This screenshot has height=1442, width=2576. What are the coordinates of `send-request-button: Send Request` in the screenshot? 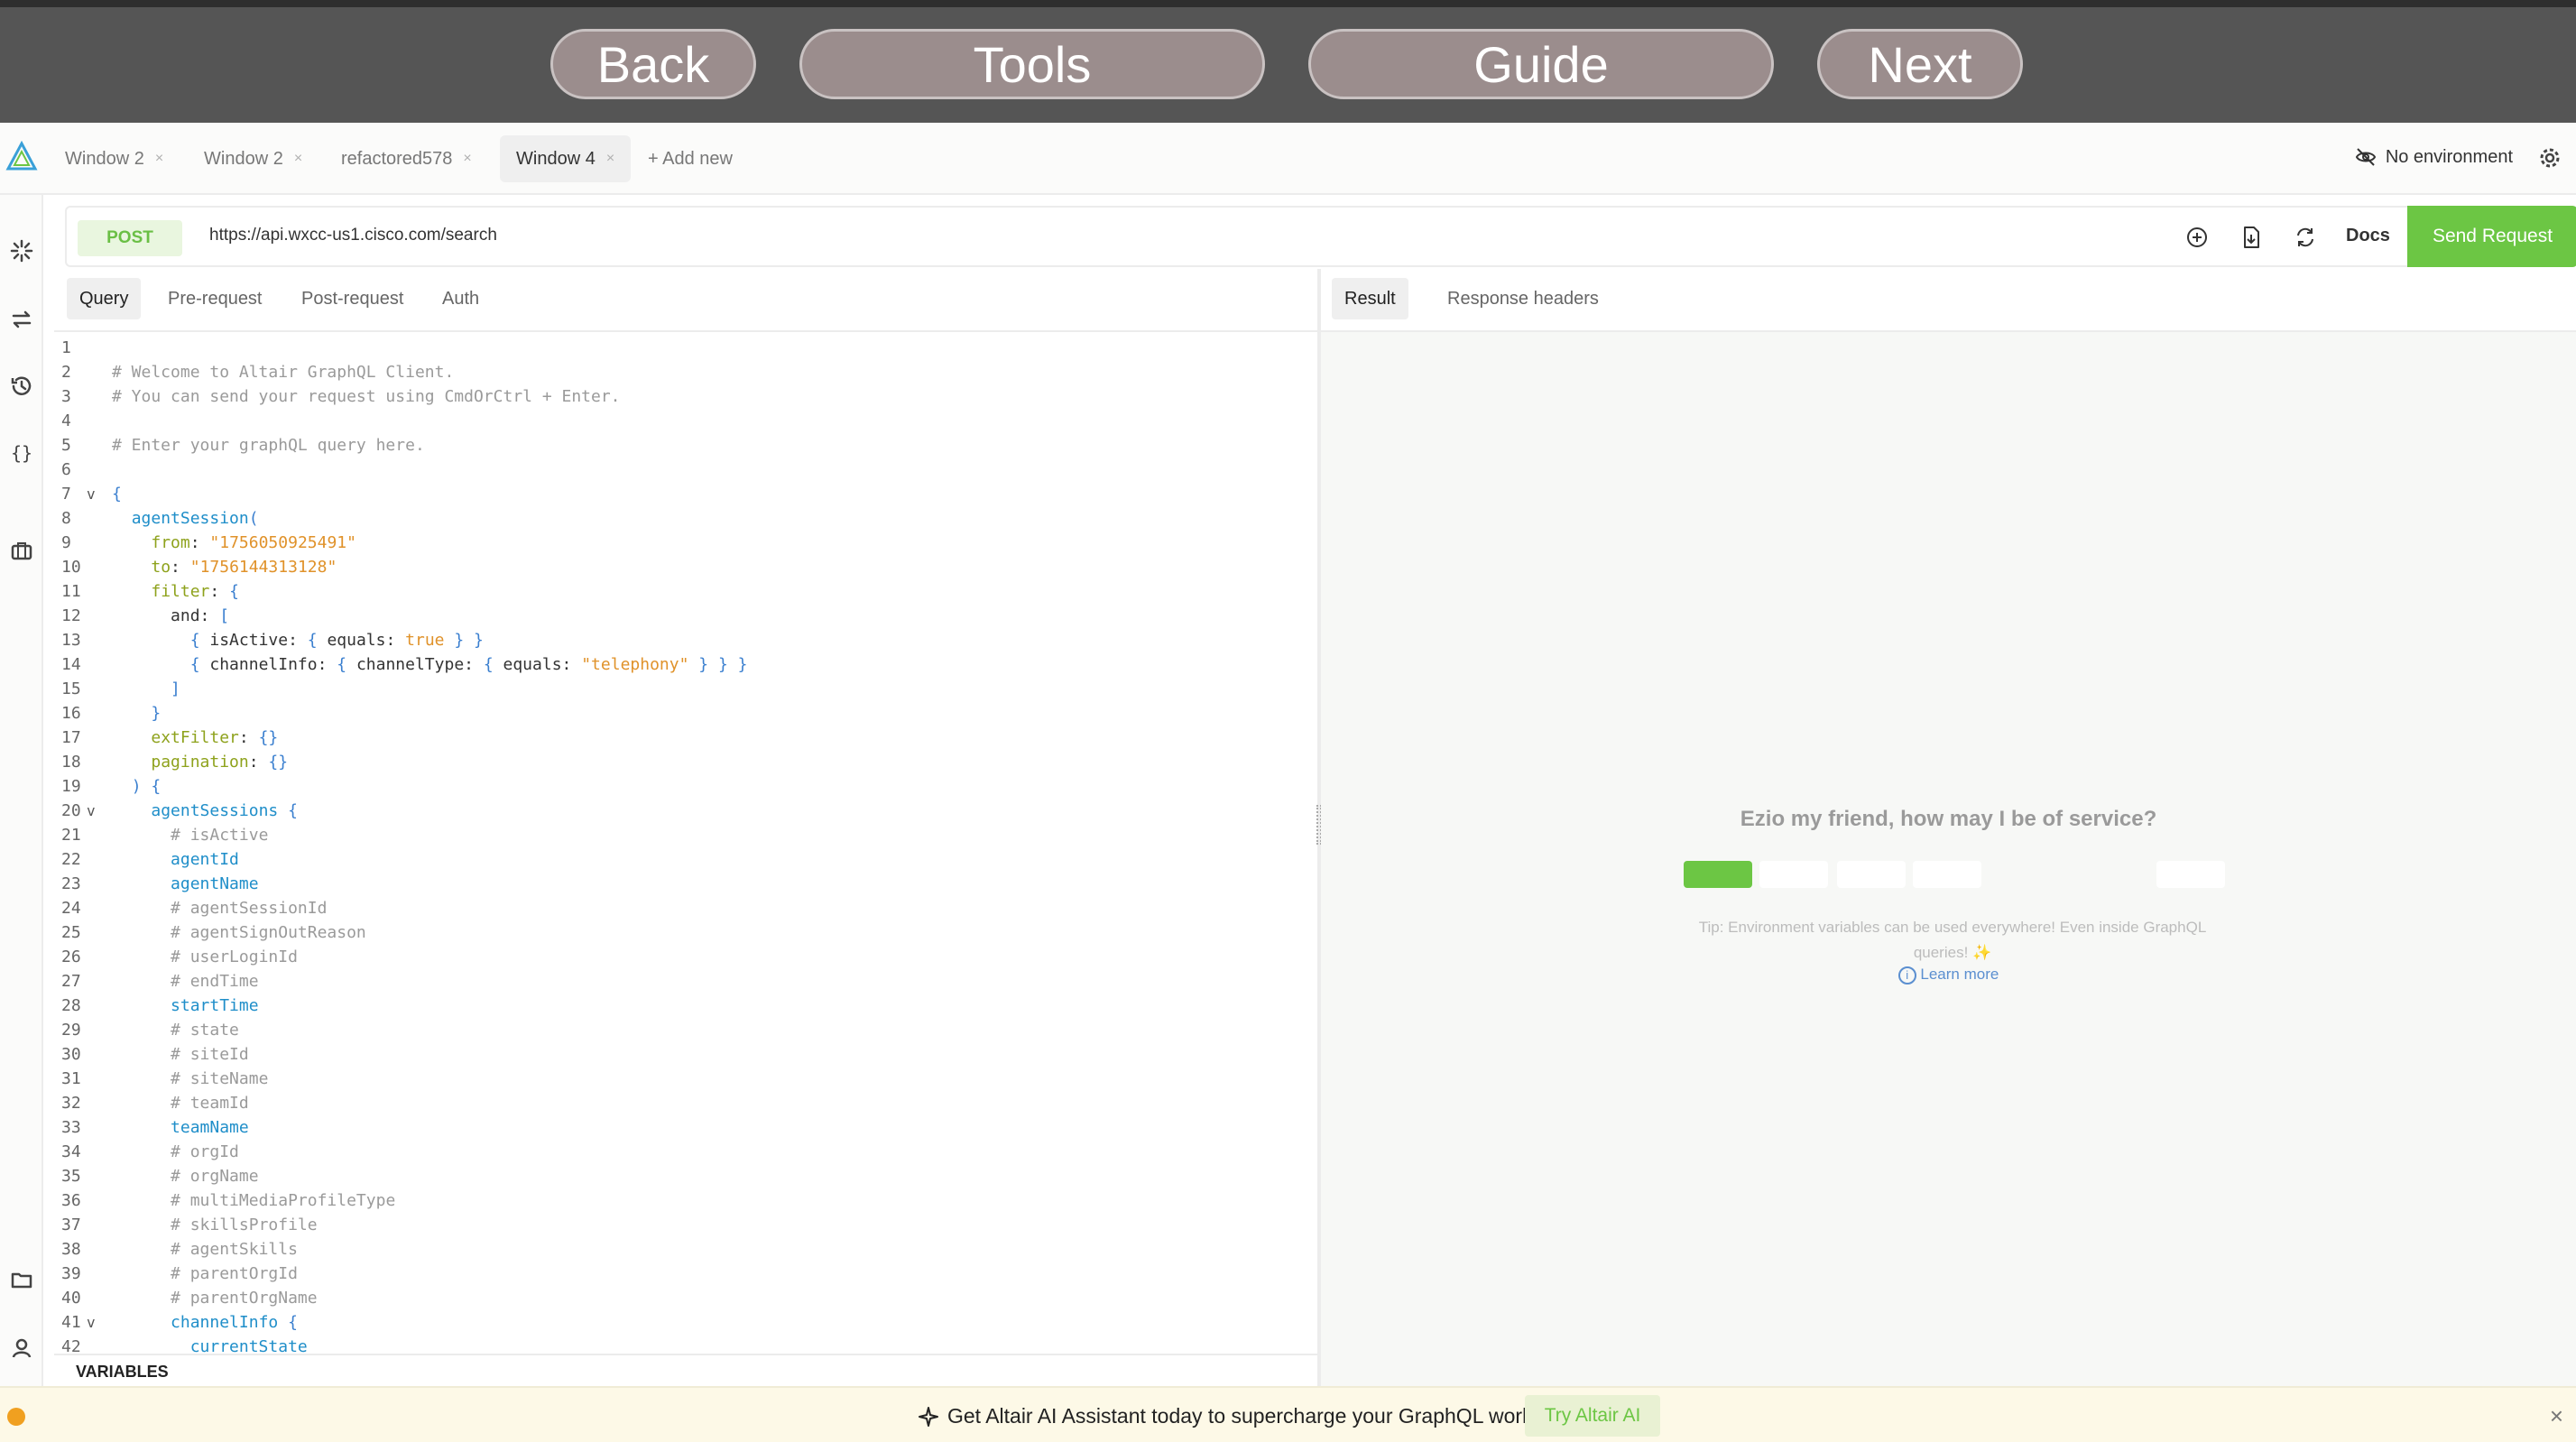 It's located at (2491, 236).